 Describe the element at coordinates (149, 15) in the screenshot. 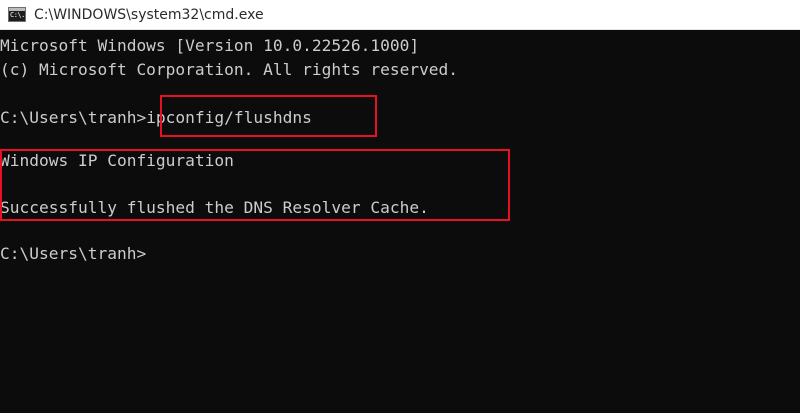

I see `window-title: C:\WINDOWS\system32\cmd.exe` at that location.